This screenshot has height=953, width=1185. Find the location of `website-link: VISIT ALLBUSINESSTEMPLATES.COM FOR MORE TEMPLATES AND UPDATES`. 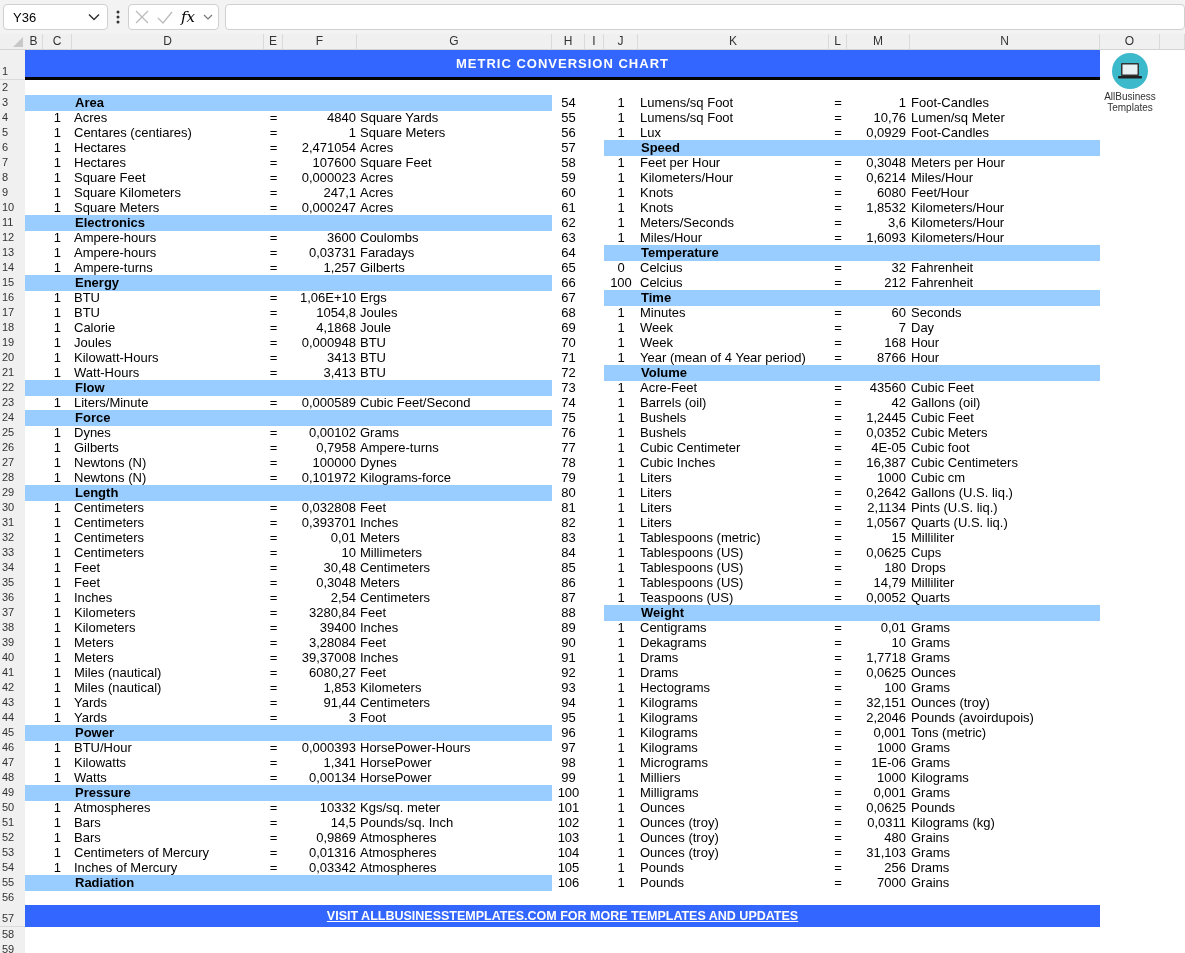

website-link: VISIT ALLBUSINESSTEMPLATES.COM FOR MORE TEMPLATES AND UPDATES is located at coordinates (562, 916).